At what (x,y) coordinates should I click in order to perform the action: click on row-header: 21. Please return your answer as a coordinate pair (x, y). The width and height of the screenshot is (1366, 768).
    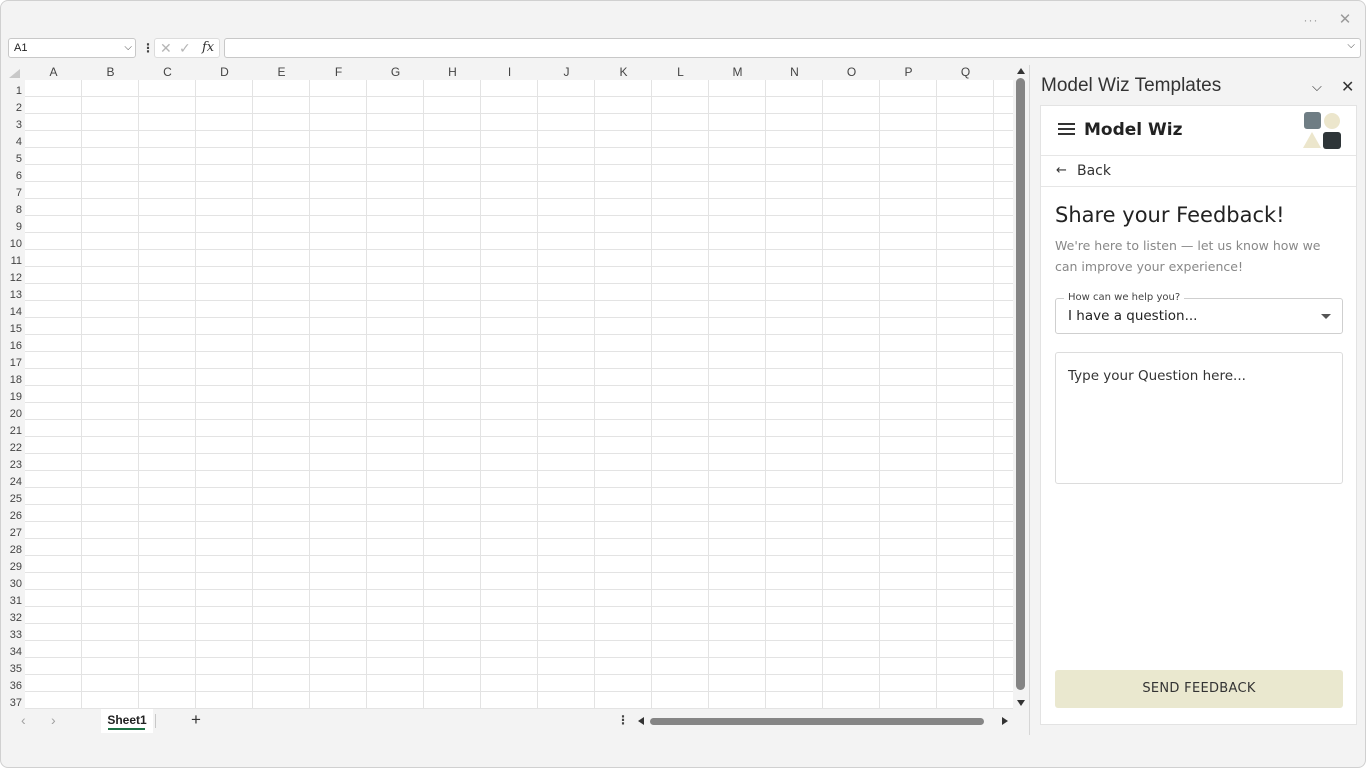
    Looking at the image, I should click on (11, 428).